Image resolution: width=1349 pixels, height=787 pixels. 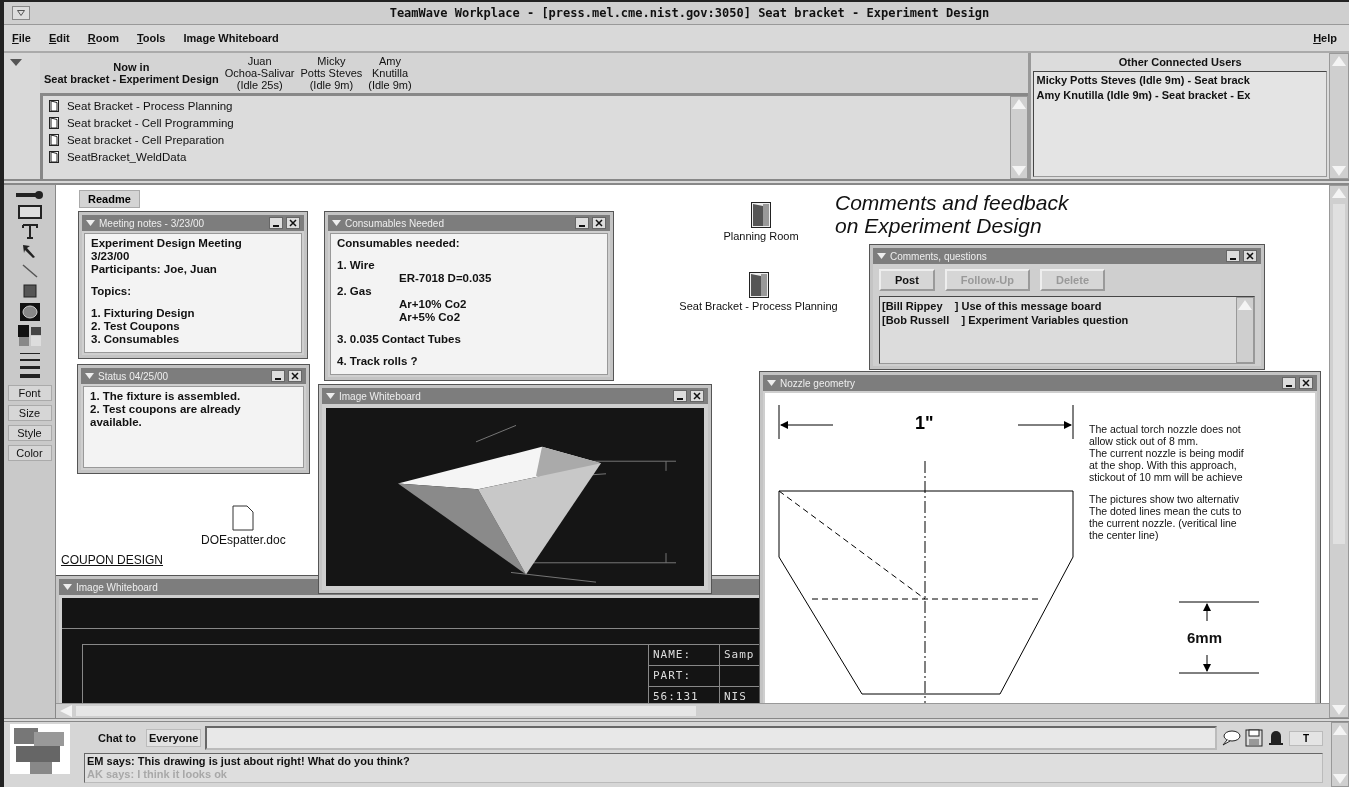 I want to click on window-title: Comments, questions, so click(x=939, y=256).